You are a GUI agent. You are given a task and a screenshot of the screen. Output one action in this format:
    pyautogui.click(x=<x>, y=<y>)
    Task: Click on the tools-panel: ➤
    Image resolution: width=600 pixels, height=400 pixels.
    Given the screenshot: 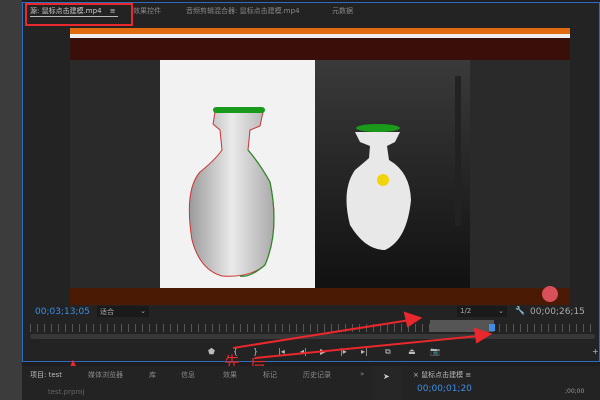 What is the action you would take?
    pyautogui.click(x=387, y=383)
    